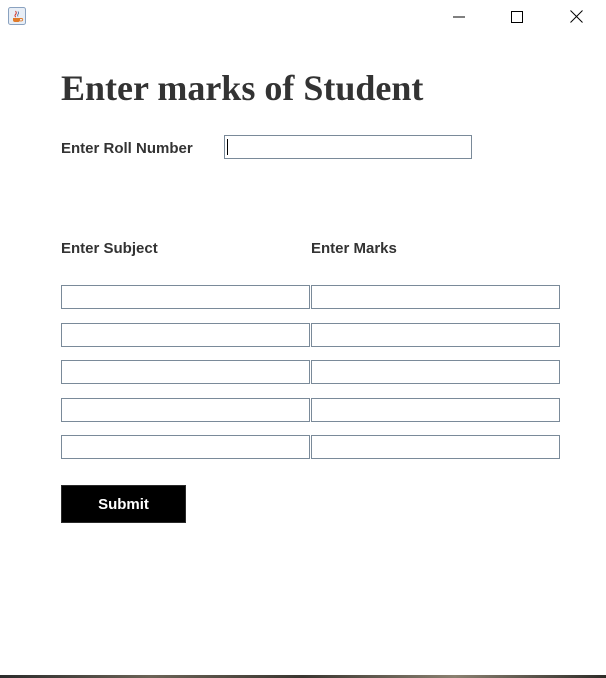 The width and height of the screenshot is (606, 678). I want to click on submit-button: Submit, so click(123, 504).